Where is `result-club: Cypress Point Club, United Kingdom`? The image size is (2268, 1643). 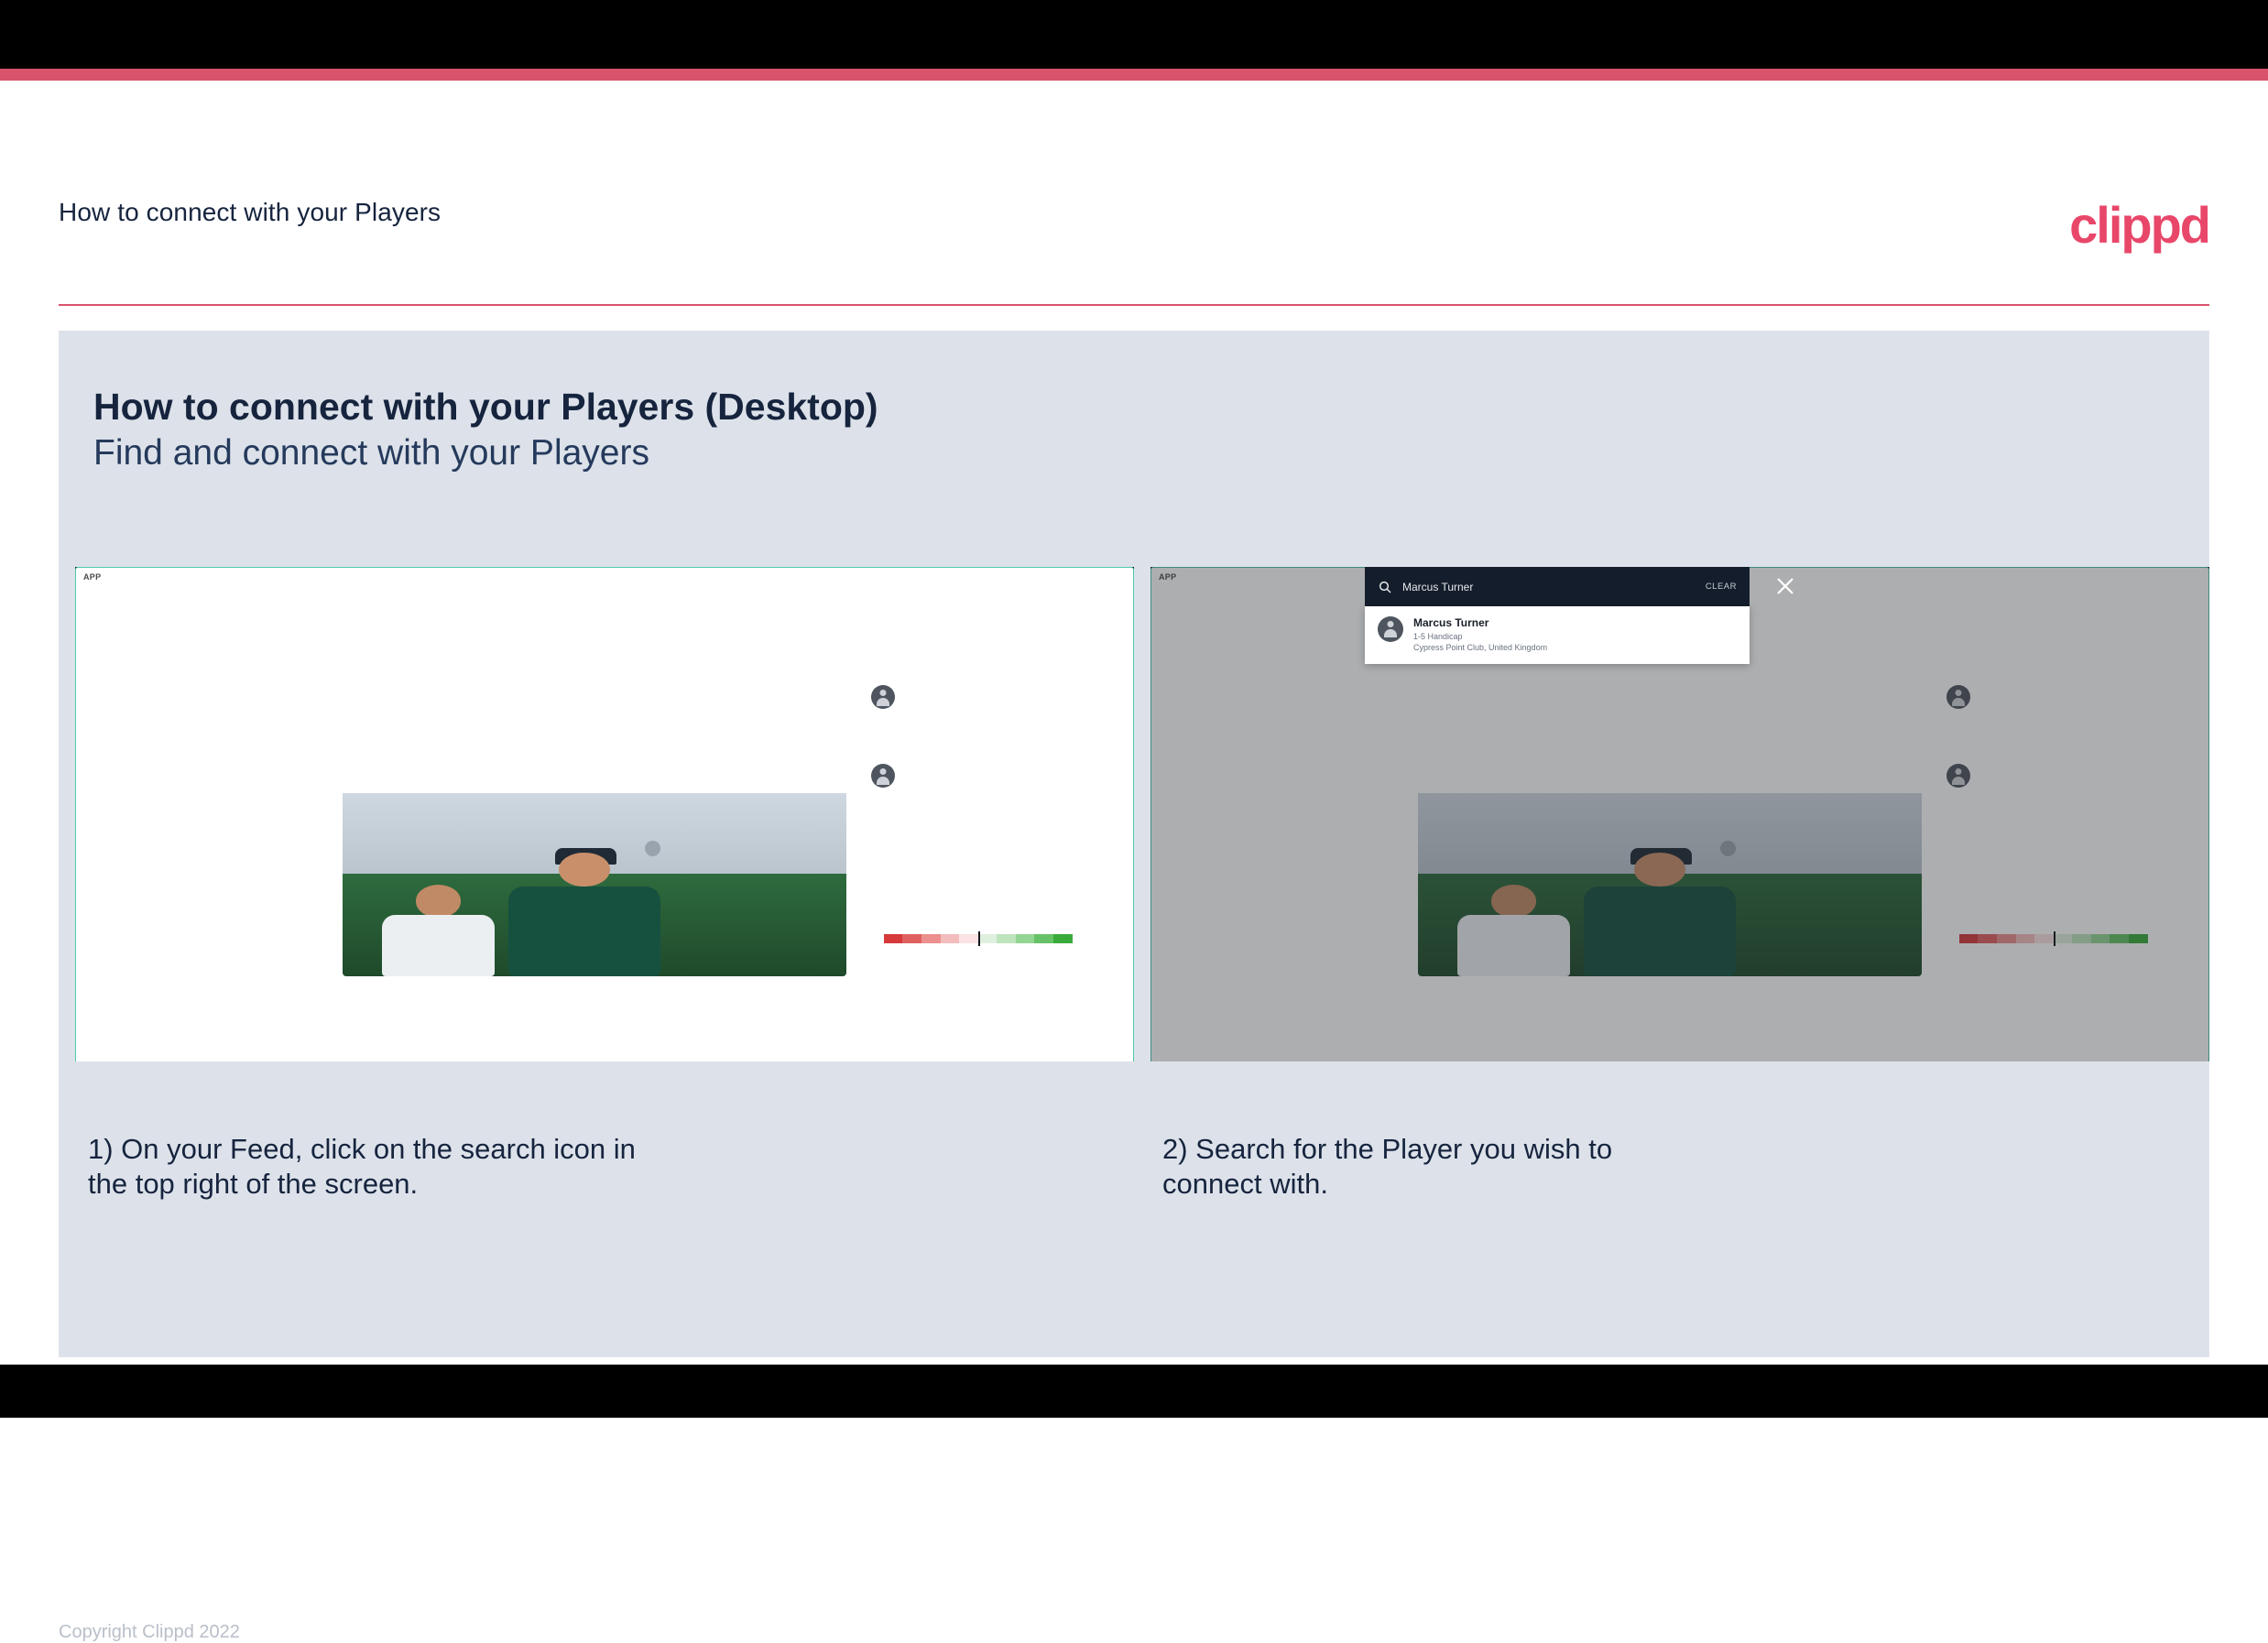 result-club: Cypress Point Club, United Kingdom is located at coordinates (1480, 647).